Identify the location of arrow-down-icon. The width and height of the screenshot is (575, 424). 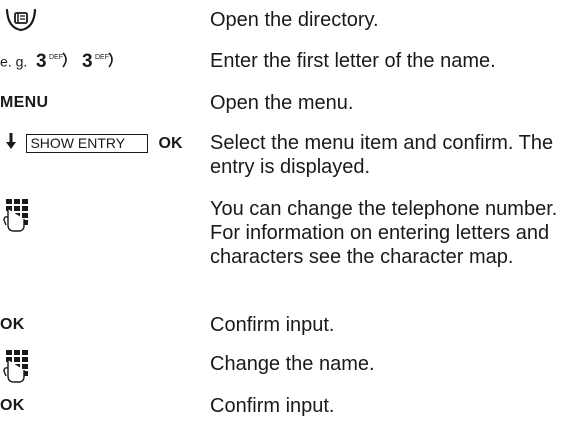
(11, 143).